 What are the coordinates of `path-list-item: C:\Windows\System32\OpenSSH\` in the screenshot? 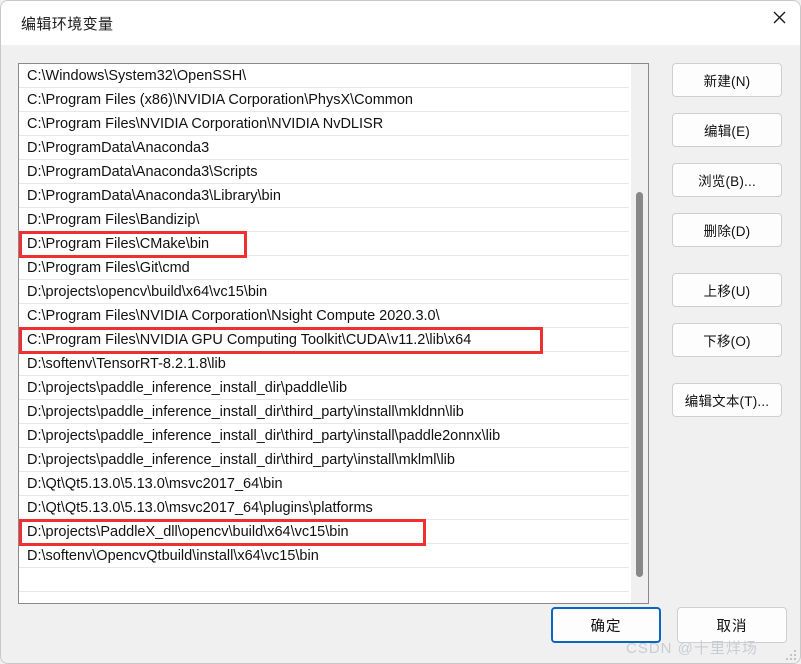 It's located at (324, 76).